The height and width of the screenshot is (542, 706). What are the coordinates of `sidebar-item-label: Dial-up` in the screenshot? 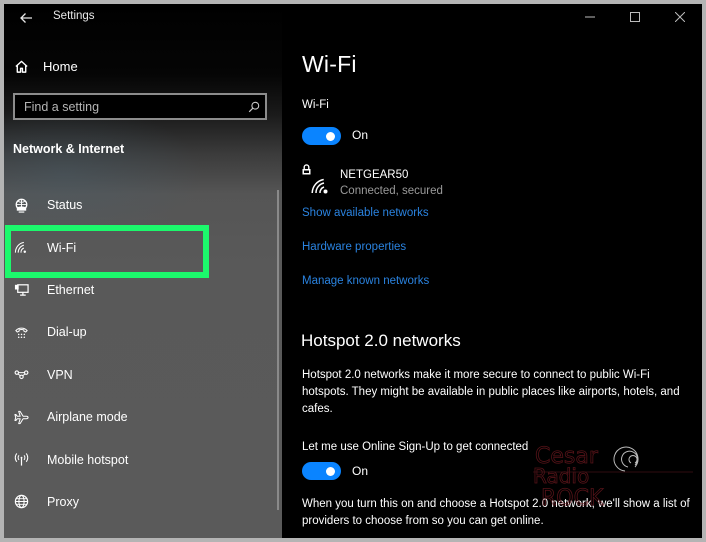 It's located at (67, 332).